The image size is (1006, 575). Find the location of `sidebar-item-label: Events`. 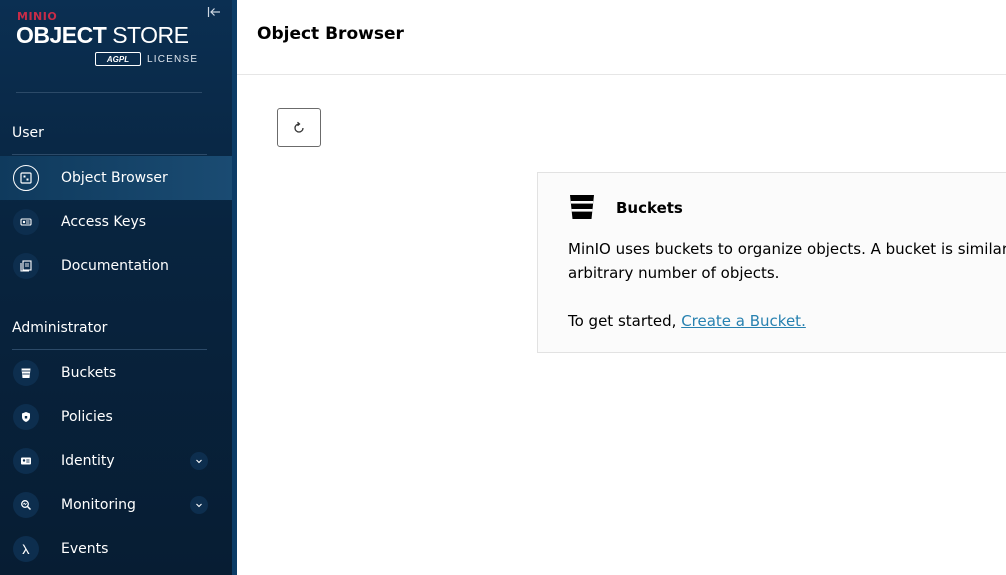

sidebar-item-label: Events is located at coordinates (85, 549).